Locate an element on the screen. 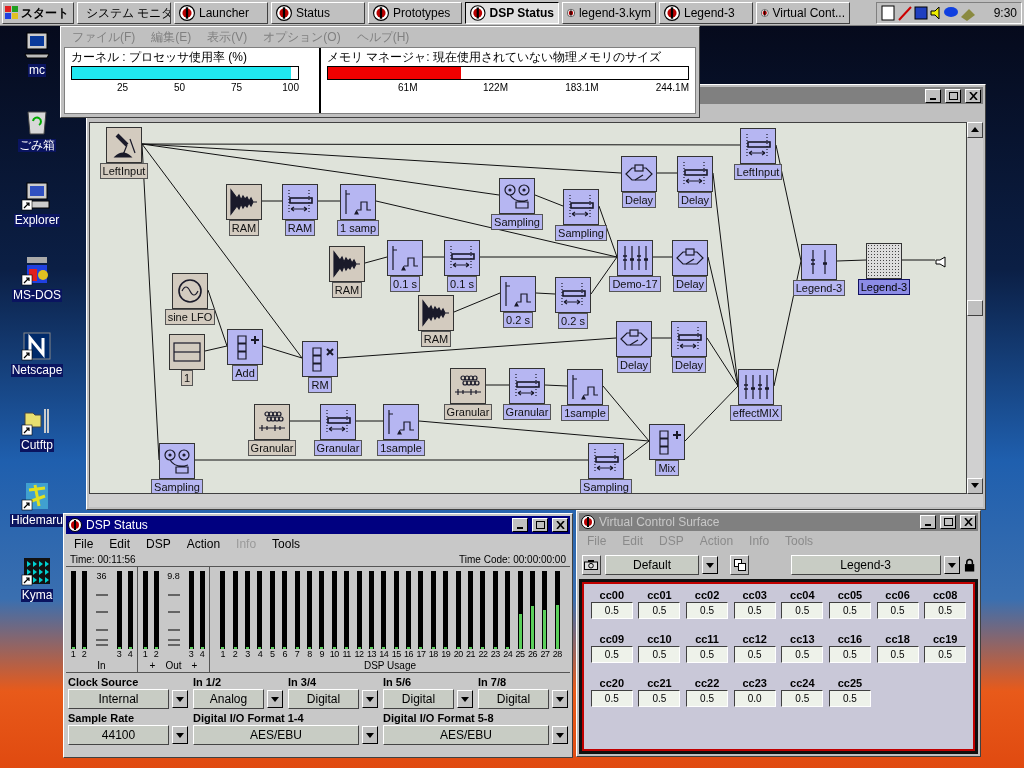  desktop-icon-label: ごみ箱 is located at coordinates (37, 145).